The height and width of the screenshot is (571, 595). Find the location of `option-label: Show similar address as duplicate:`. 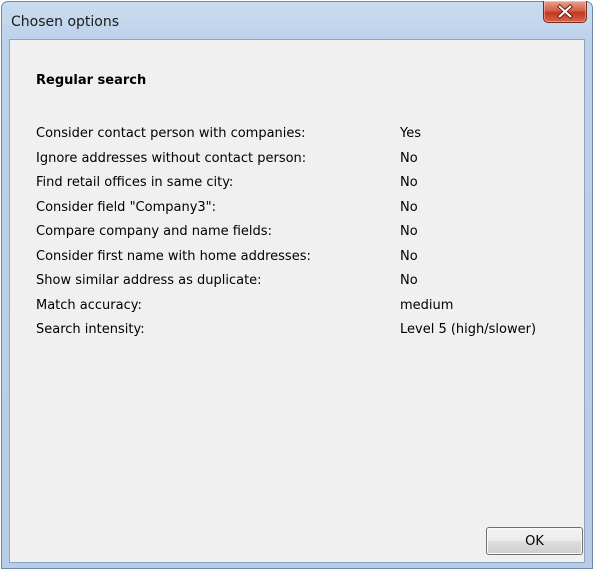

option-label: Show similar address as duplicate: is located at coordinates (149, 280).